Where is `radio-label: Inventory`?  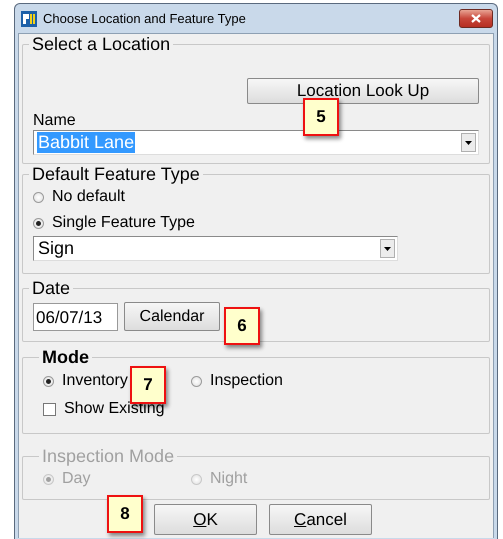 radio-label: Inventory is located at coordinates (95, 381).